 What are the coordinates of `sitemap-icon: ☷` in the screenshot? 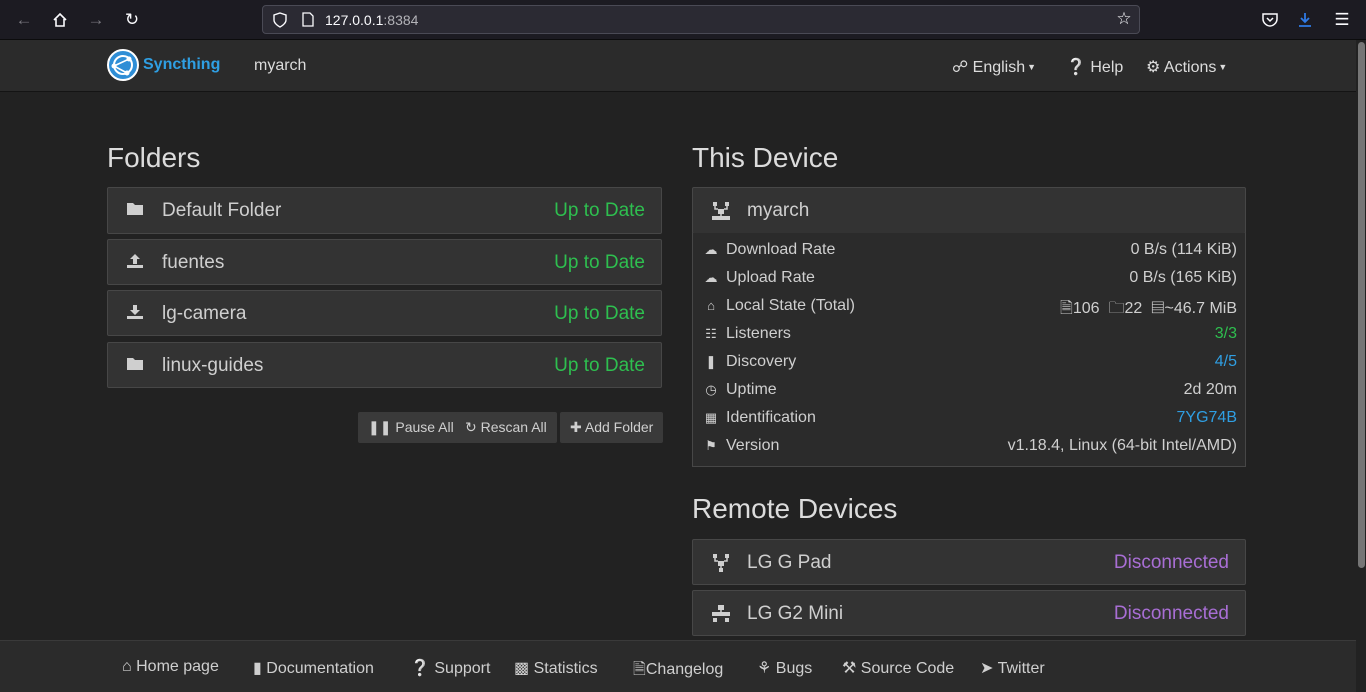 It's located at (711, 333).